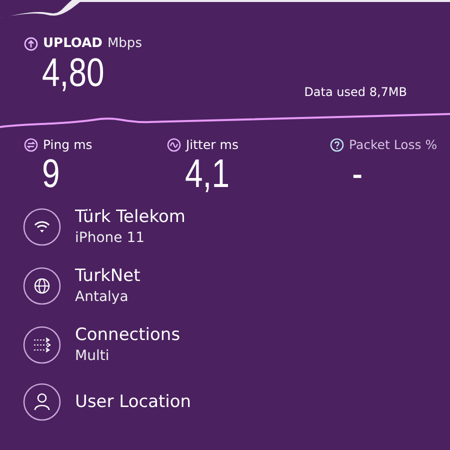 The height and width of the screenshot is (450, 450). Describe the element at coordinates (72, 43) in the screenshot. I see `upload-label: UPLOAD` at that location.